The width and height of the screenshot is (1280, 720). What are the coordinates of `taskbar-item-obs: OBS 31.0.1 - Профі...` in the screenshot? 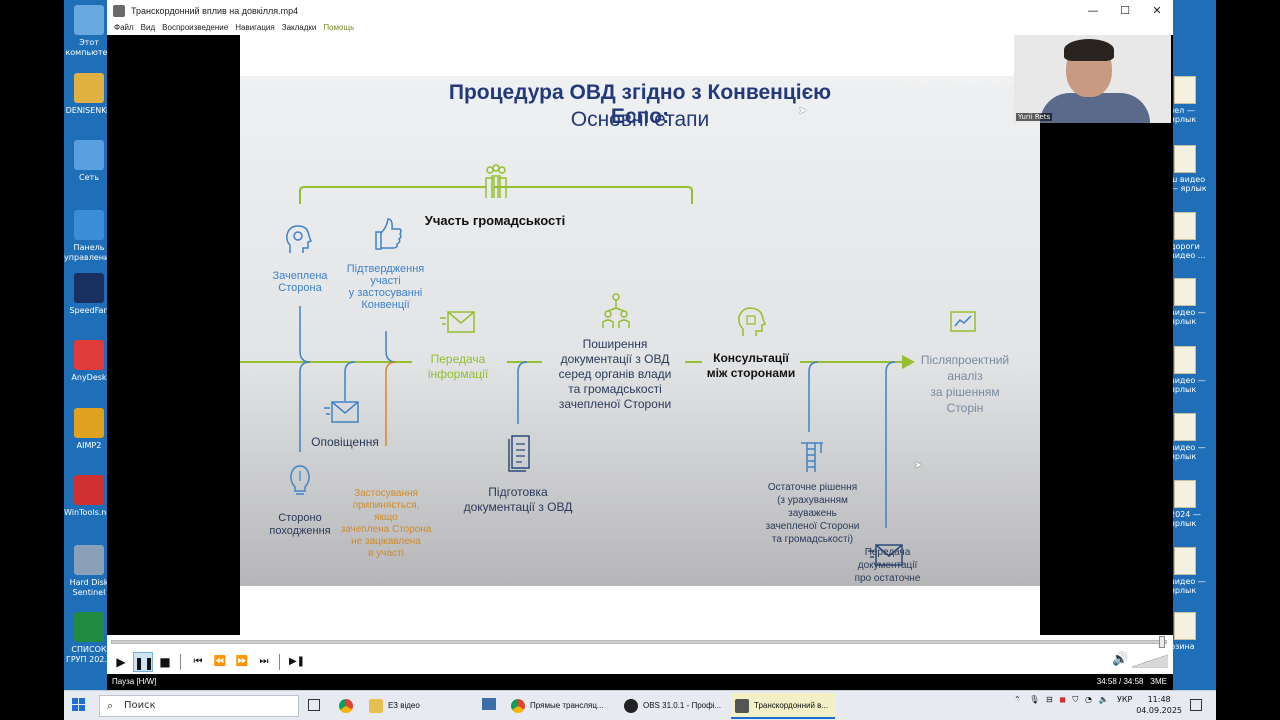 It's located at (675, 706).